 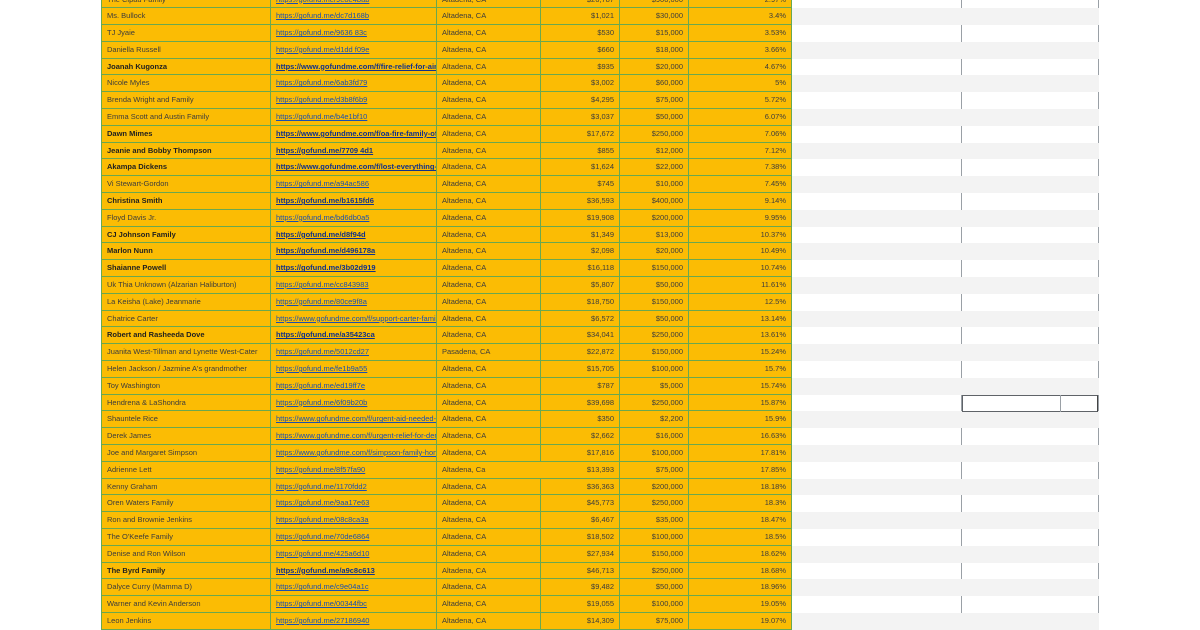 What do you see at coordinates (186, 235) in the screenshot?
I see `cell-name: CJ Johnson Family` at bounding box center [186, 235].